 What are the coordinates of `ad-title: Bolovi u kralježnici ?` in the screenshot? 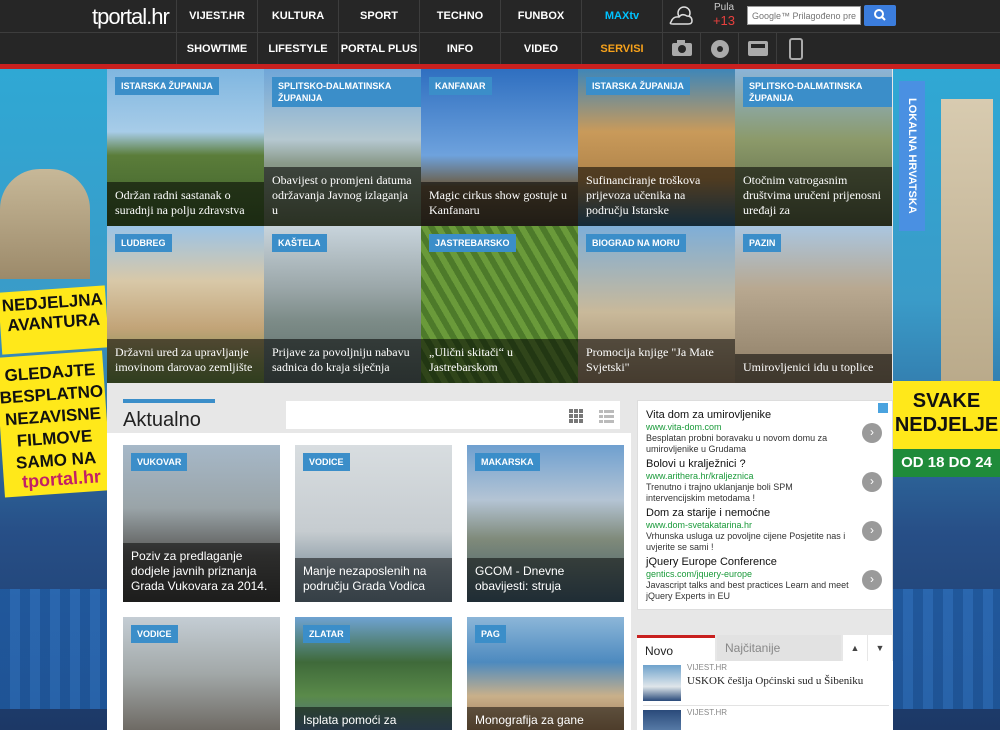 It's located at (766, 464).